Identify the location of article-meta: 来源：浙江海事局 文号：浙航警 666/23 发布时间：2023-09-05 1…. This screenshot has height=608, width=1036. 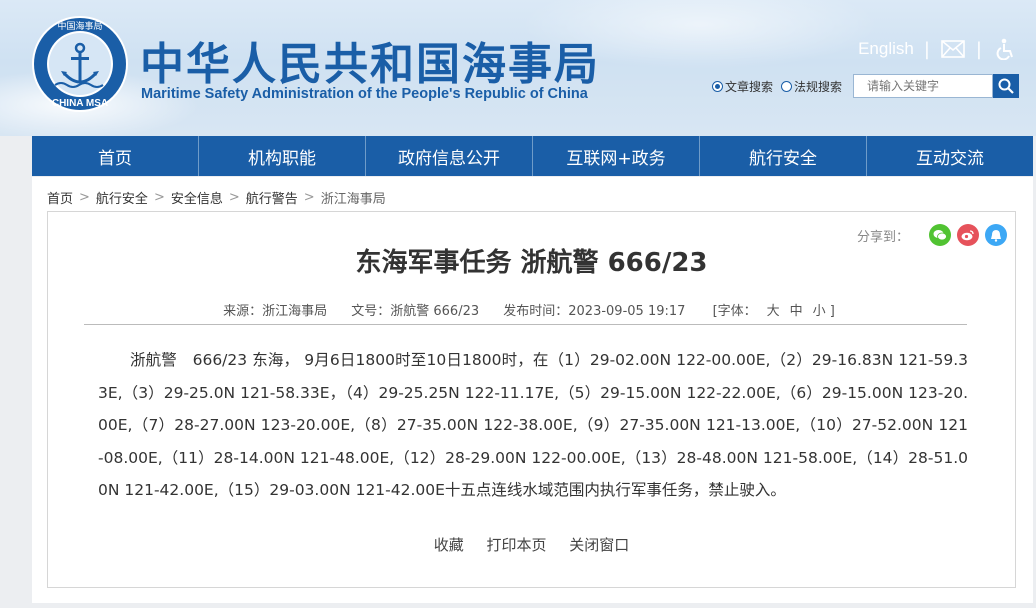
(531, 309).